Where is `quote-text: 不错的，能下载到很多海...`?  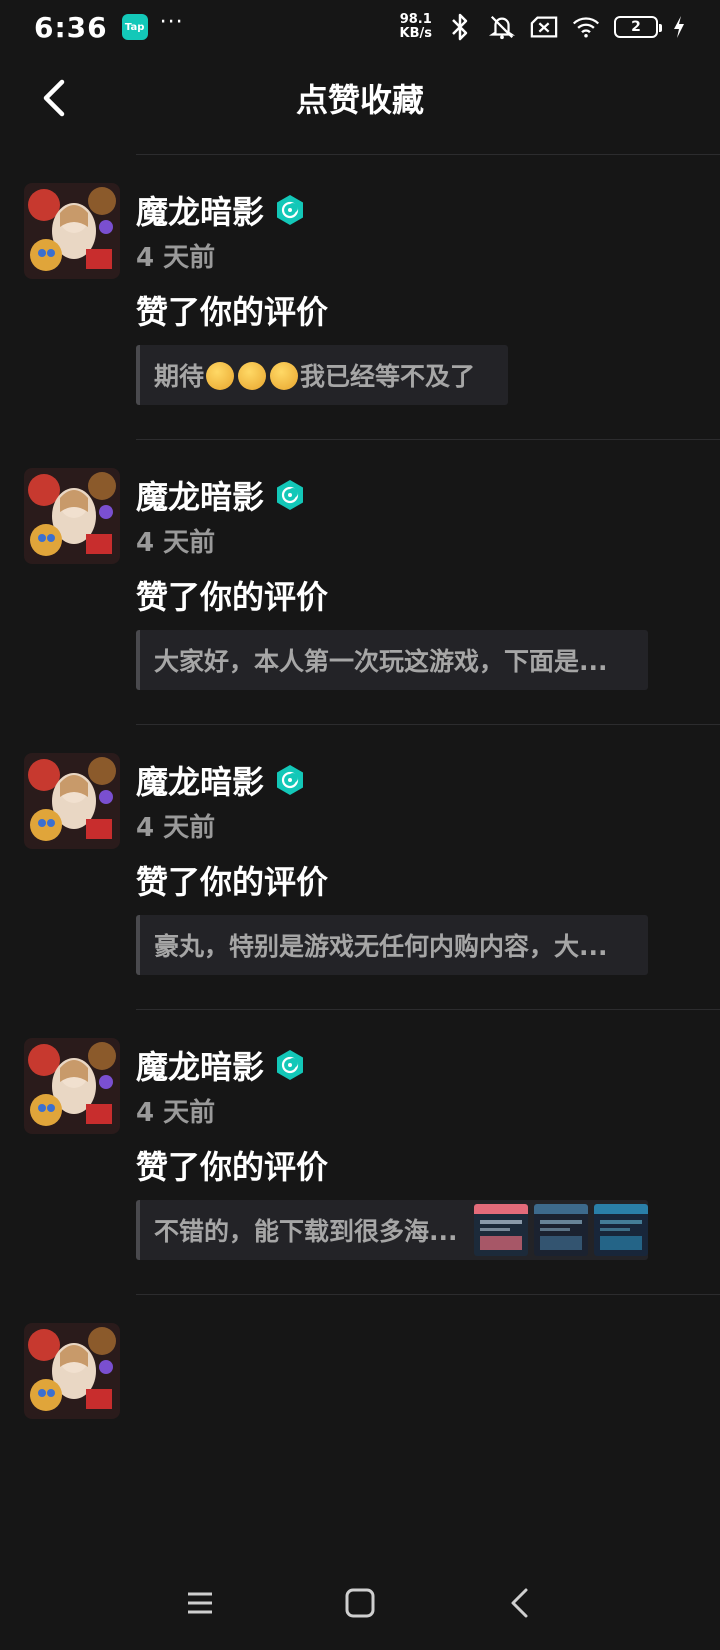 quote-text: 不错的，能下载到很多海... is located at coordinates (306, 1231).